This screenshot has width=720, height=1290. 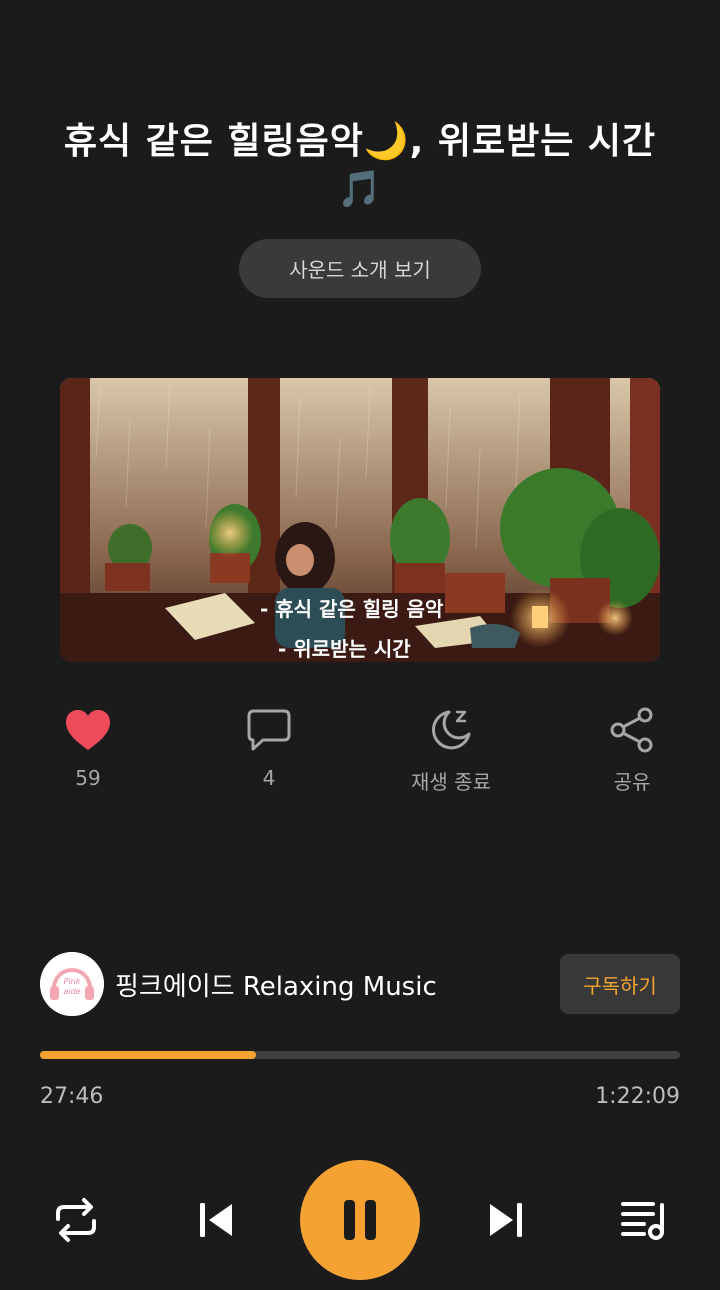 What do you see at coordinates (88, 730) in the screenshot?
I see `heart-icon` at bounding box center [88, 730].